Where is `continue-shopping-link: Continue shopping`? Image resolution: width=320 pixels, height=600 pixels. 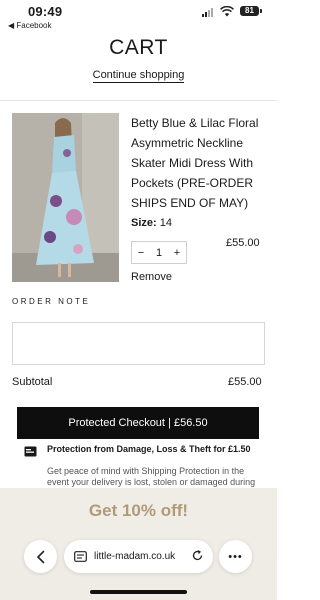 continue-shopping-link: Continue shopping is located at coordinates (138, 76).